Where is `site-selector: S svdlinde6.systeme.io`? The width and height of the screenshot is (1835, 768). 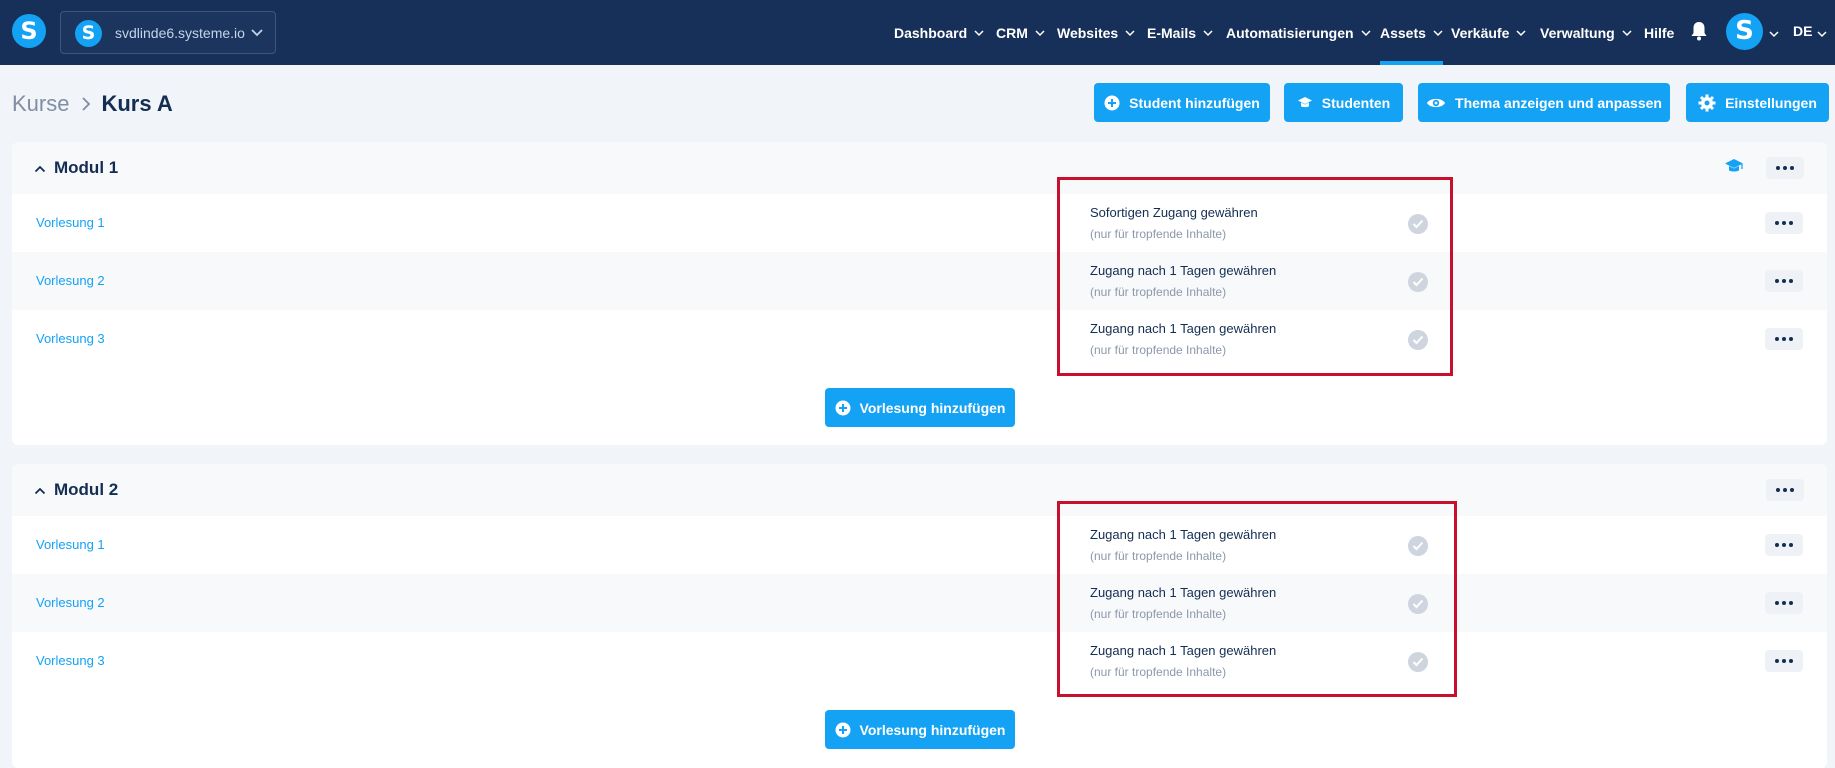
site-selector: S svdlinde6.systeme.io is located at coordinates (168, 32).